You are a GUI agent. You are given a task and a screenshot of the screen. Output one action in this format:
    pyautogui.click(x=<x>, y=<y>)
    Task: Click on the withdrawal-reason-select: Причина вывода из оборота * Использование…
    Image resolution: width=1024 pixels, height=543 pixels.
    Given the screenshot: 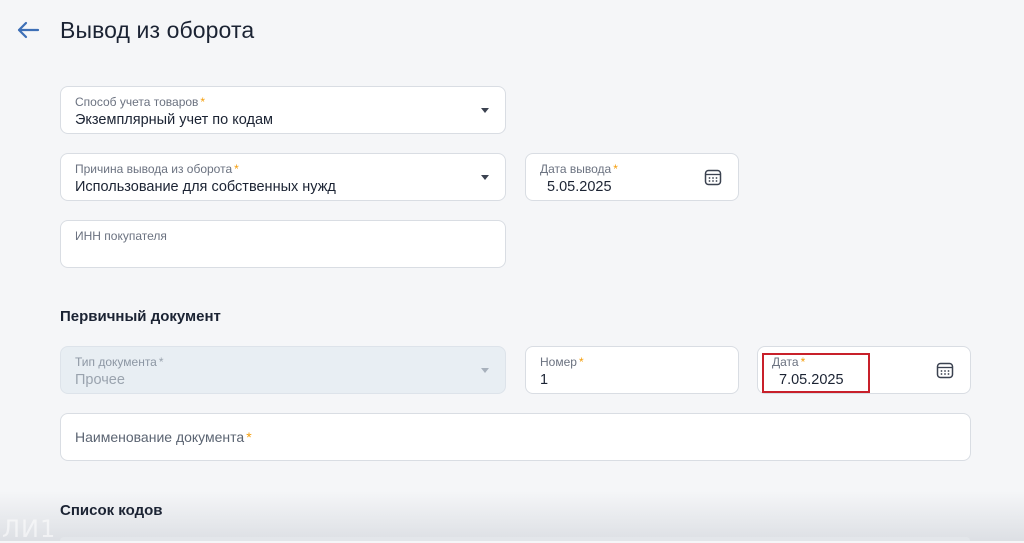 What is the action you would take?
    pyautogui.click(x=283, y=177)
    